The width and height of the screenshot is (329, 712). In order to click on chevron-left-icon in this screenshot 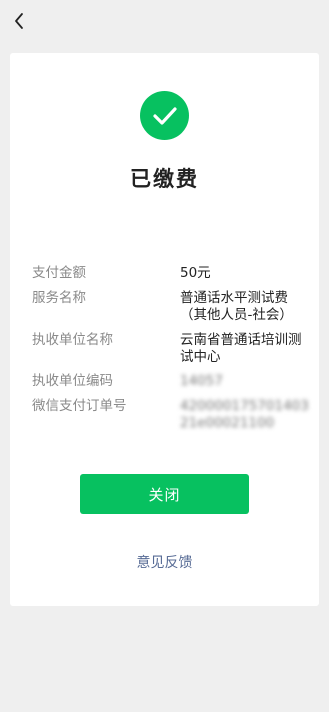, I will do `click(19, 21)`.